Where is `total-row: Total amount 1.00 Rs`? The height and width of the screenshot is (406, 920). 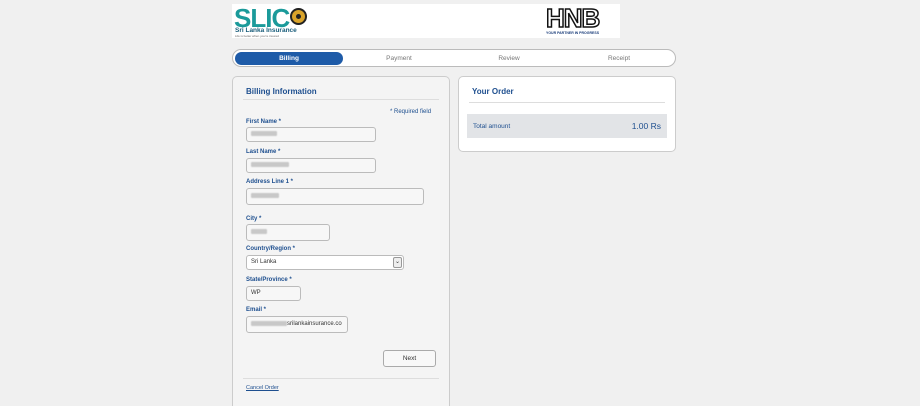 total-row: Total amount 1.00 Rs is located at coordinates (567, 126).